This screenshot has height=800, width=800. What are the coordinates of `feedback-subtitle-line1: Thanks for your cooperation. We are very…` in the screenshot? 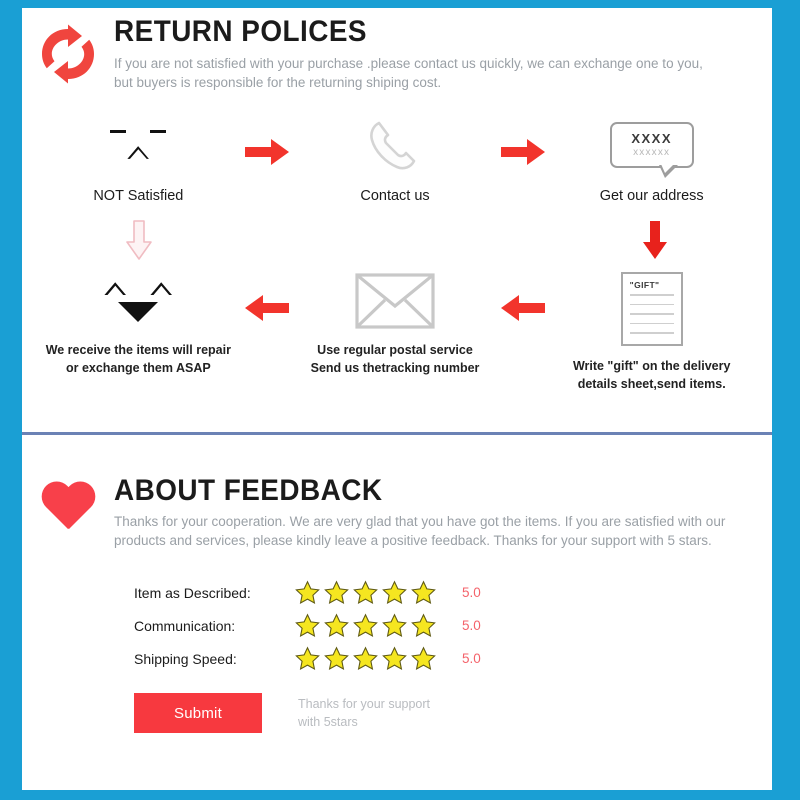 It's located at (420, 521).